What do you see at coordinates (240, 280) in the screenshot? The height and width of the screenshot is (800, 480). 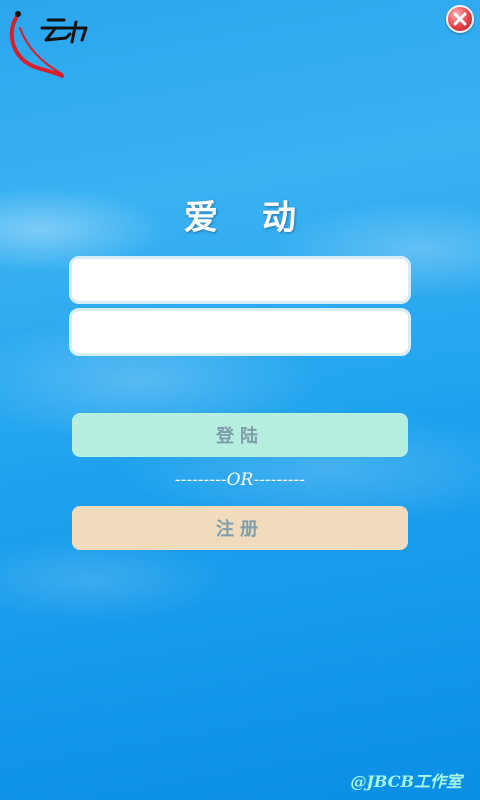 I see `username-input` at bounding box center [240, 280].